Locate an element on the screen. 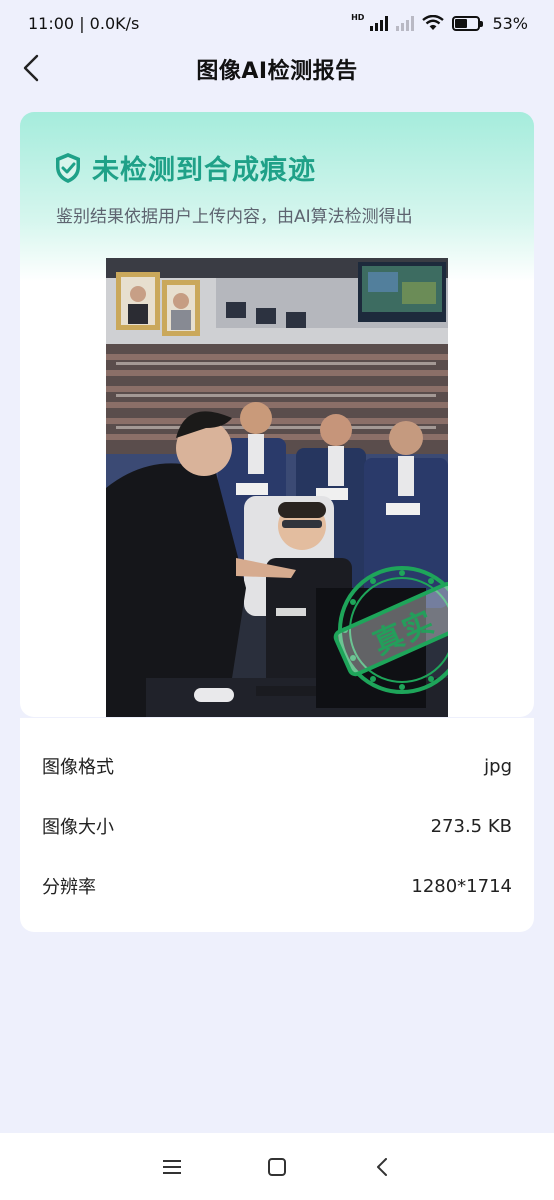  info-label: 图像大小 is located at coordinates (78, 827).